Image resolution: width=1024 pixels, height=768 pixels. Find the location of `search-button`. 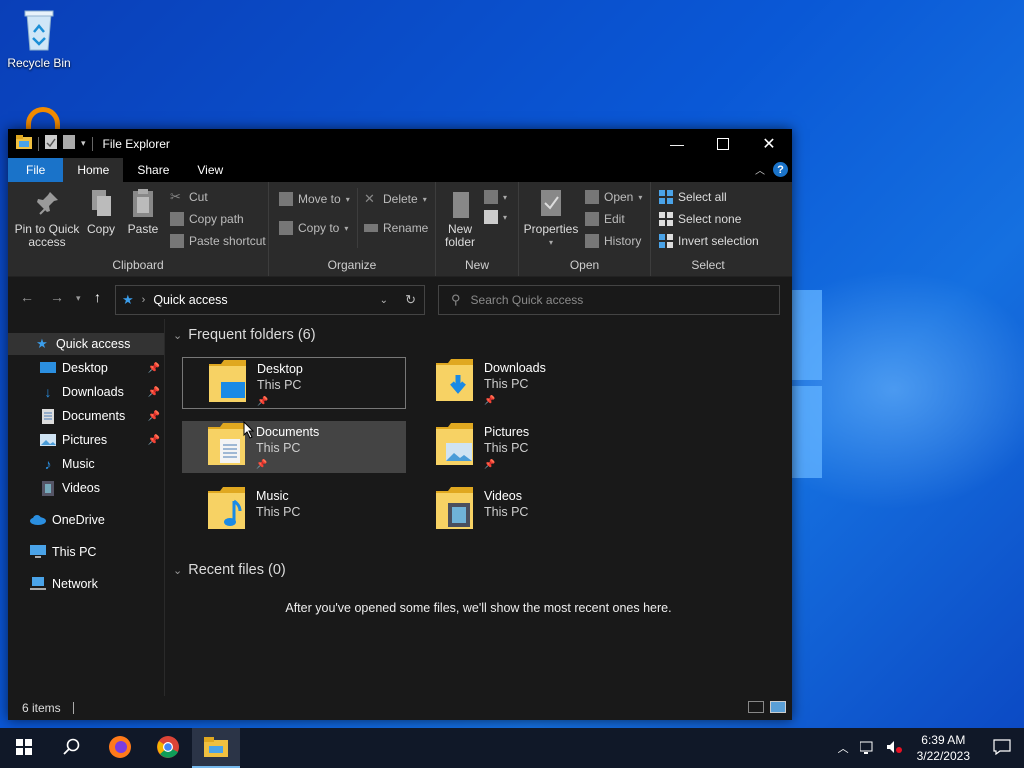

search-button is located at coordinates (72, 748).